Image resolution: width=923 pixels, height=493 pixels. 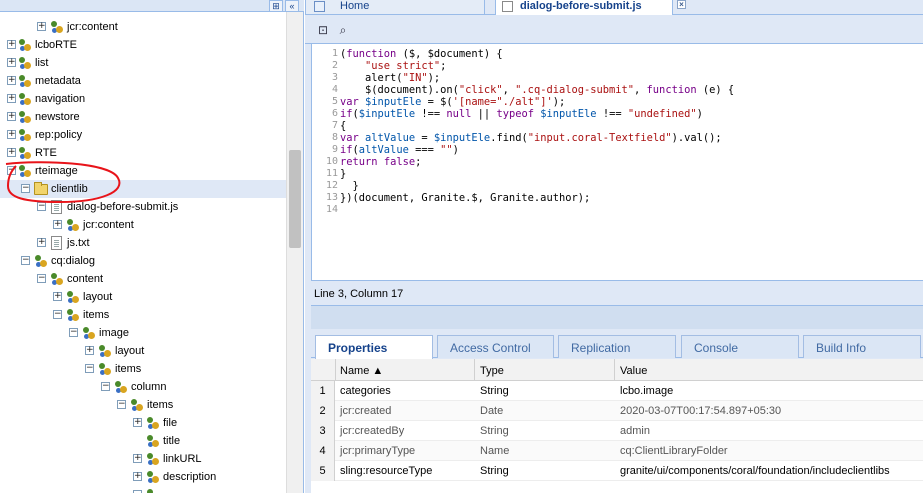 I want to click on tab-home: Home, so click(x=395, y=7).